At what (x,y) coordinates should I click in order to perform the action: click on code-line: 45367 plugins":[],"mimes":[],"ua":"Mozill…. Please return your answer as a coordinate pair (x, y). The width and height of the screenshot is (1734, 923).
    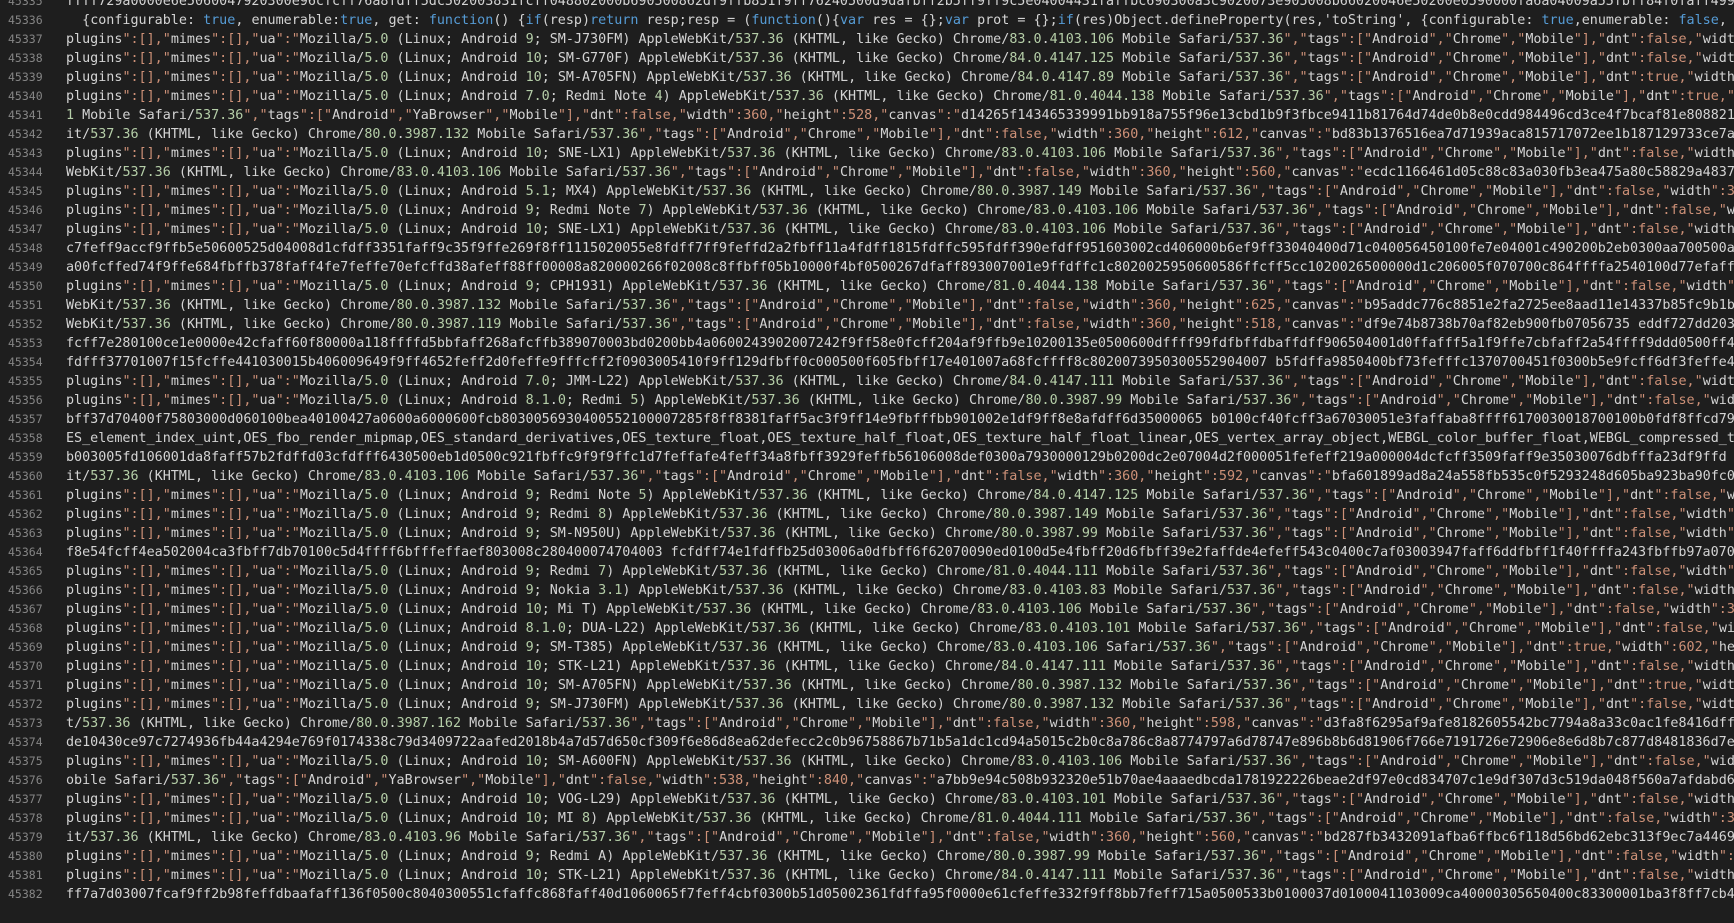
    Looking at the image, I should click on (867, 609).